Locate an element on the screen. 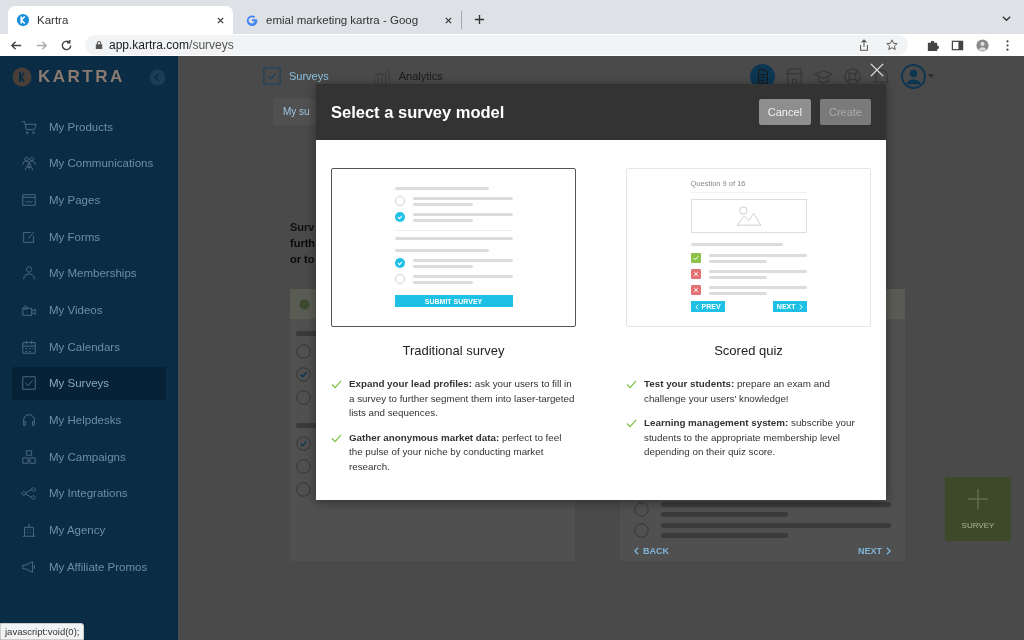  reload-icon is located at coordinates (66, 45).